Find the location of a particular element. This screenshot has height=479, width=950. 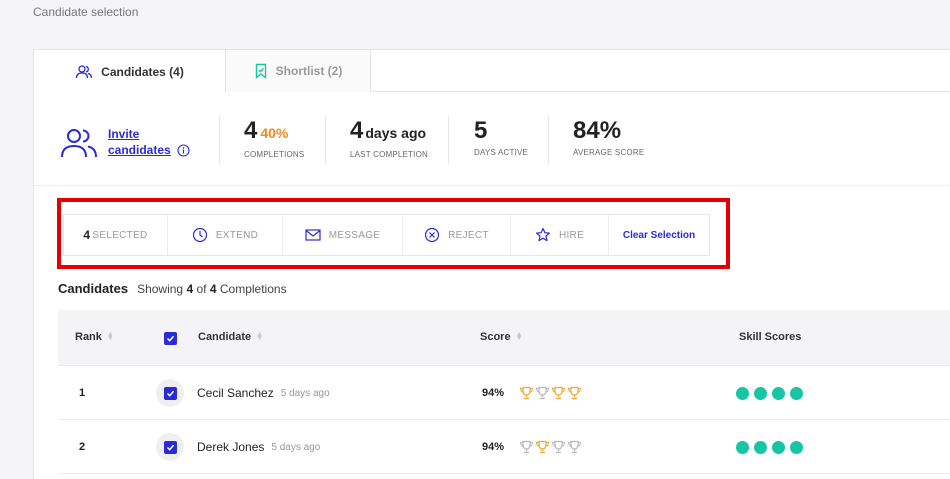

tab-bar: Candidates (4) Shortlist (2) is located at coordinates (492, 71).